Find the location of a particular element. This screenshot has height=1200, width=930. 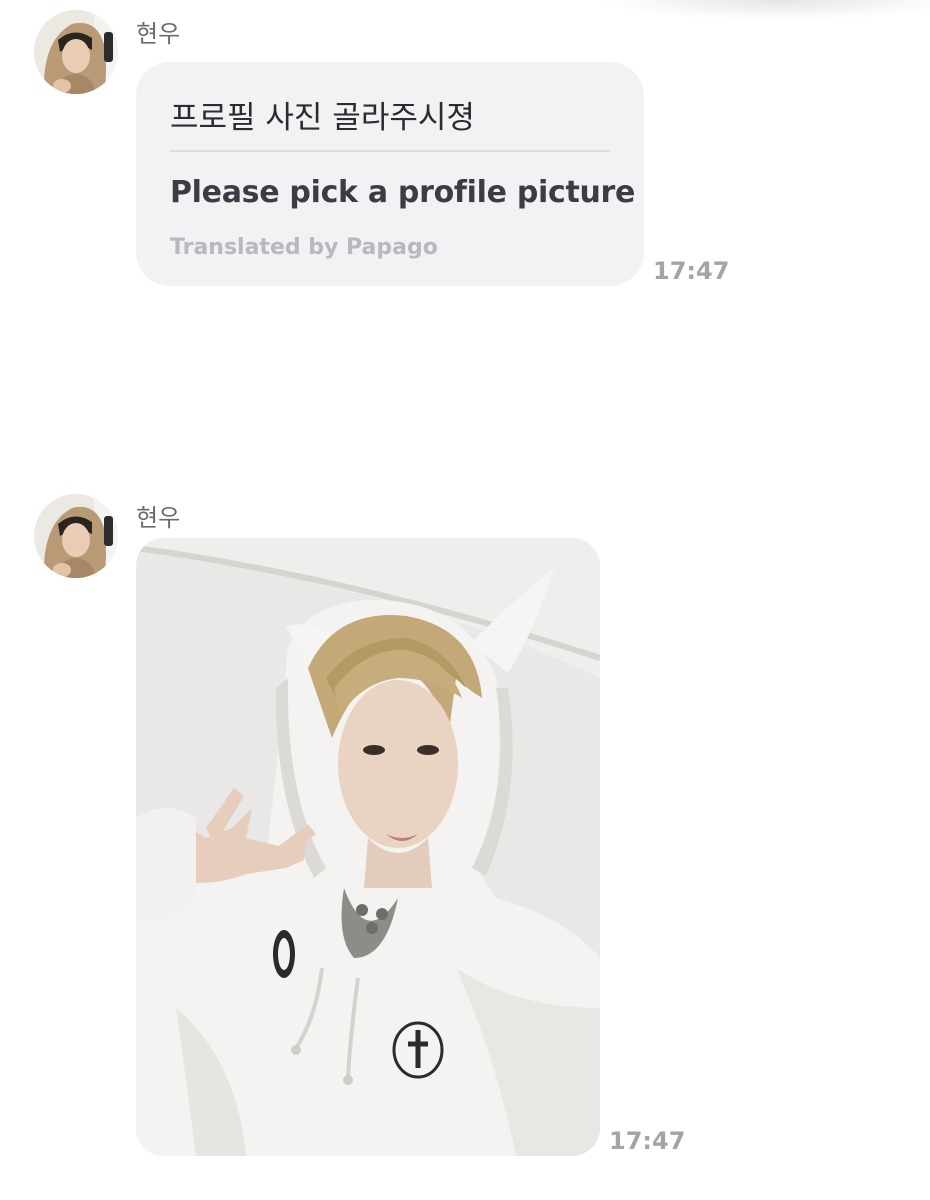

top-shadow is located at coordinates (765, 10).